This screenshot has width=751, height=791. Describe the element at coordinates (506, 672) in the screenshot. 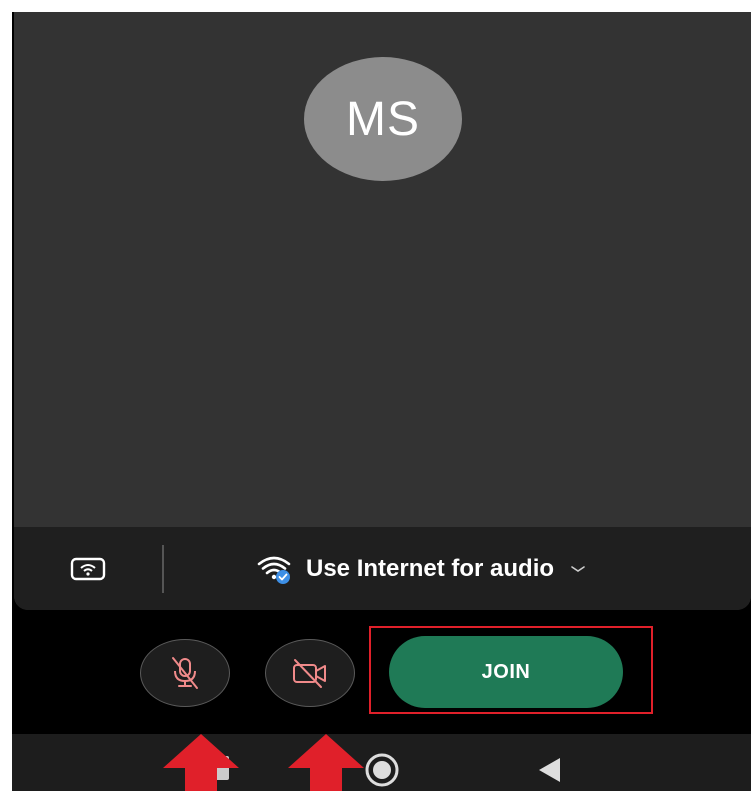

I see `join-button: JOIN` at that location.